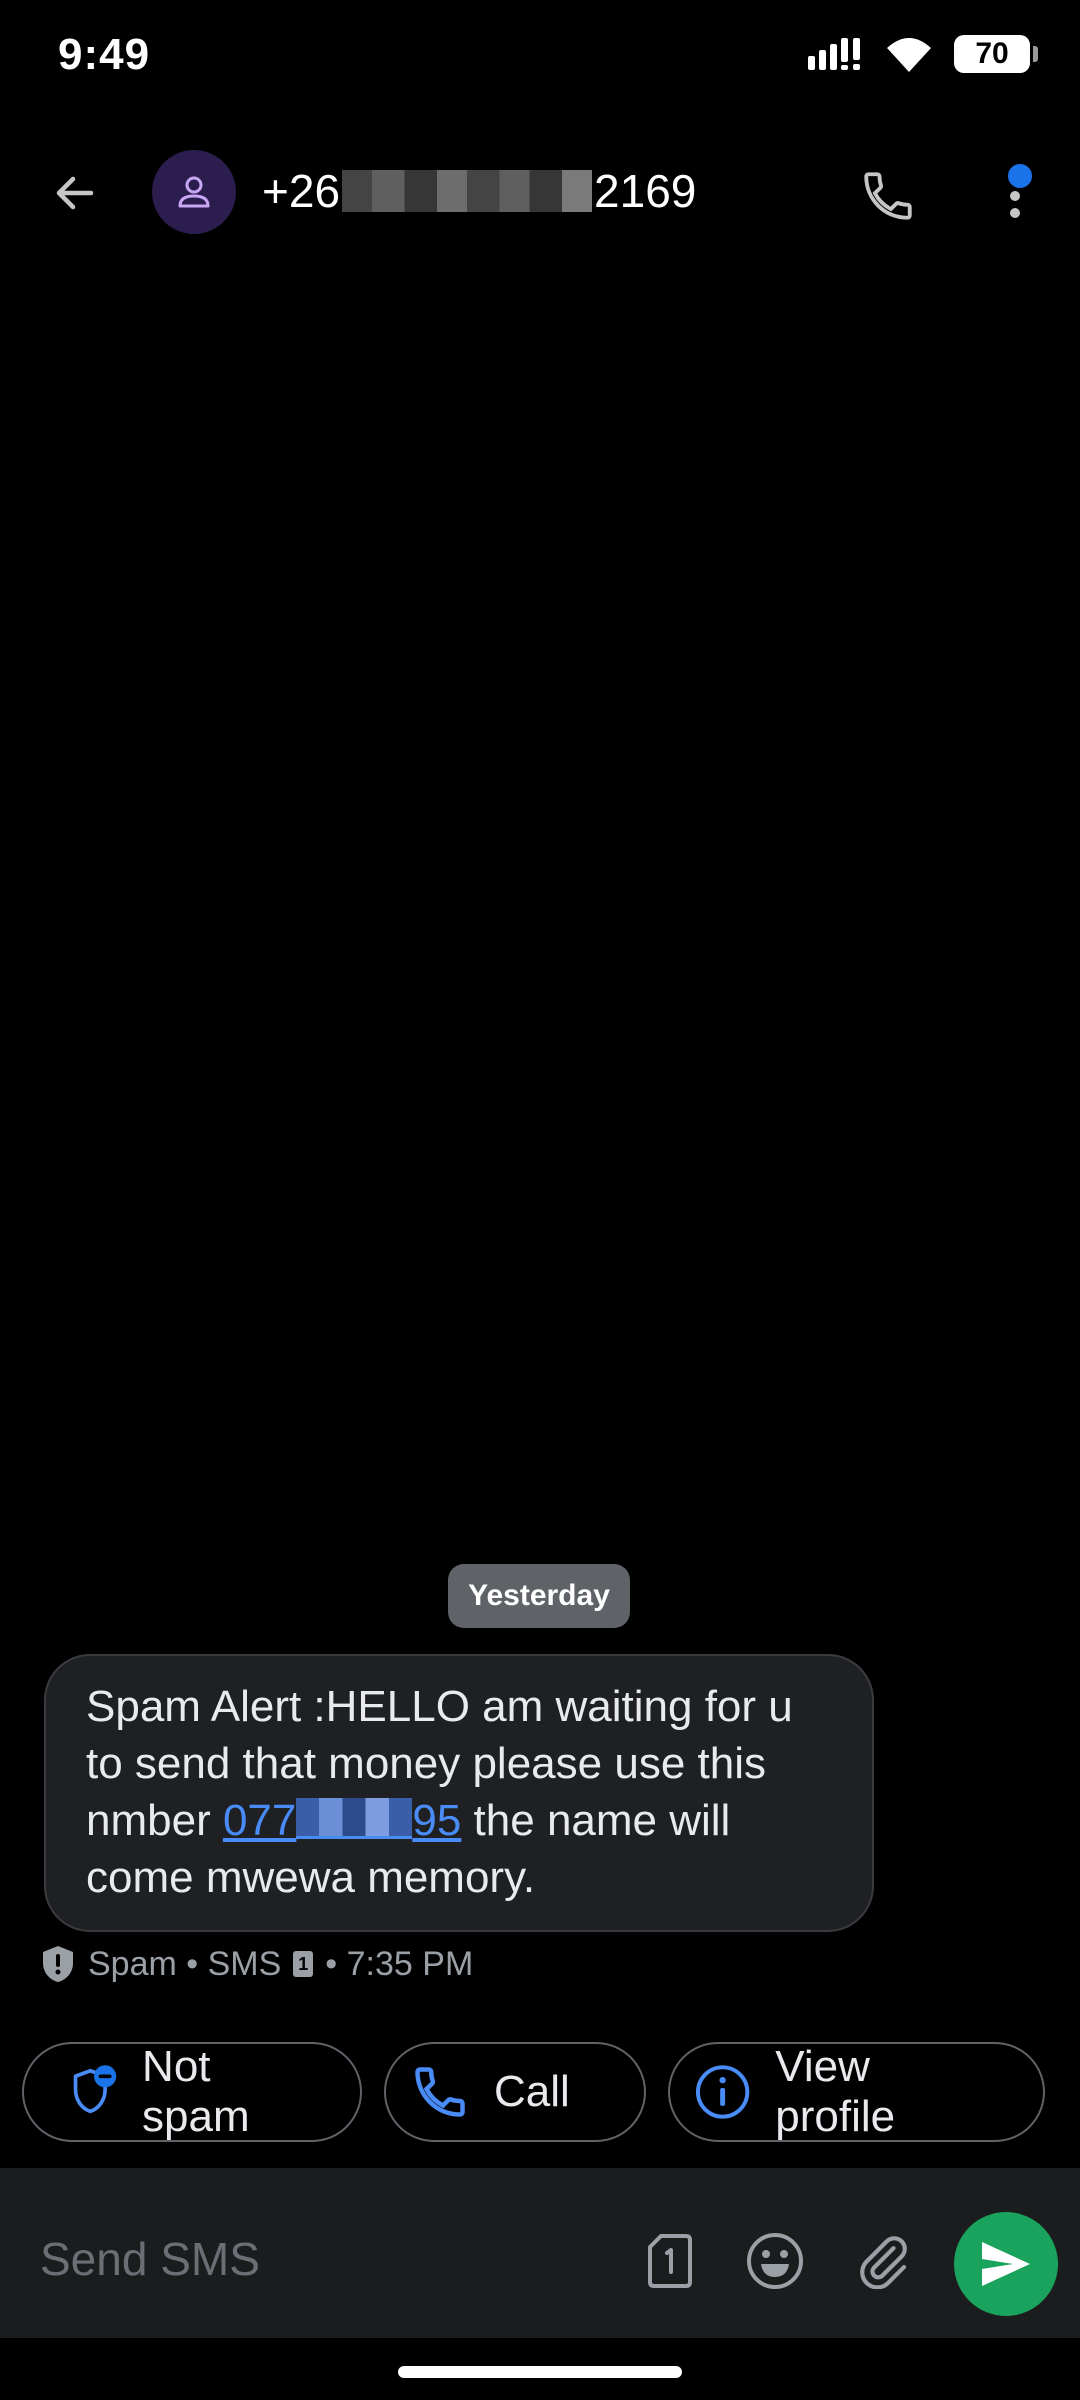  Describe the element at coordinates (532, 2091) in the screenshot. I see `call-label: Call` at that location.